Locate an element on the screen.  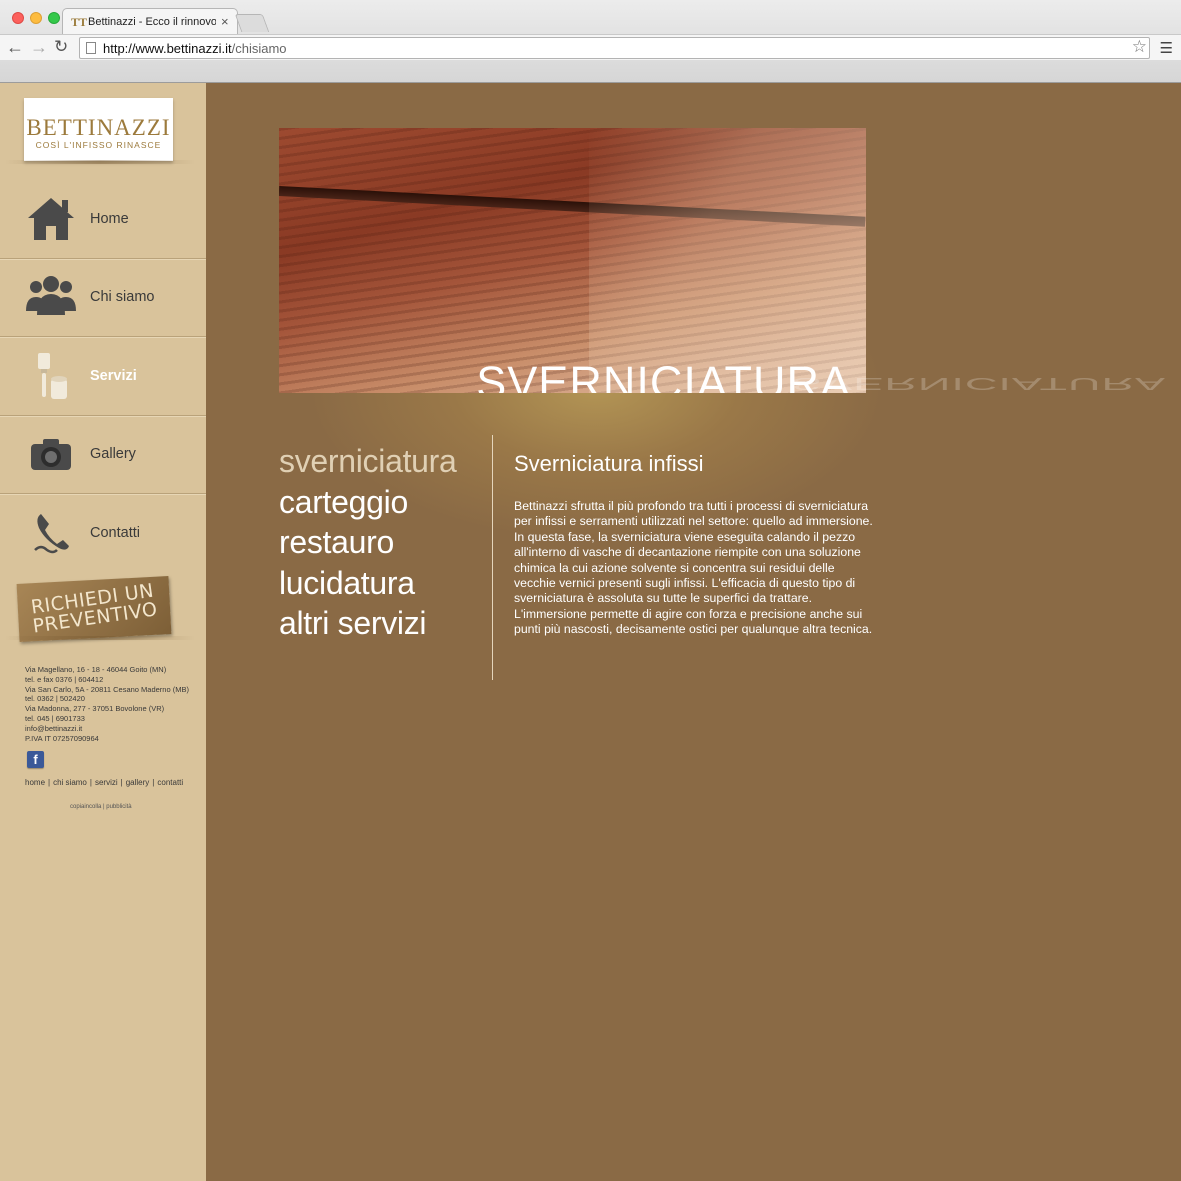
new-tab-button is located at coordinates (252, 23).